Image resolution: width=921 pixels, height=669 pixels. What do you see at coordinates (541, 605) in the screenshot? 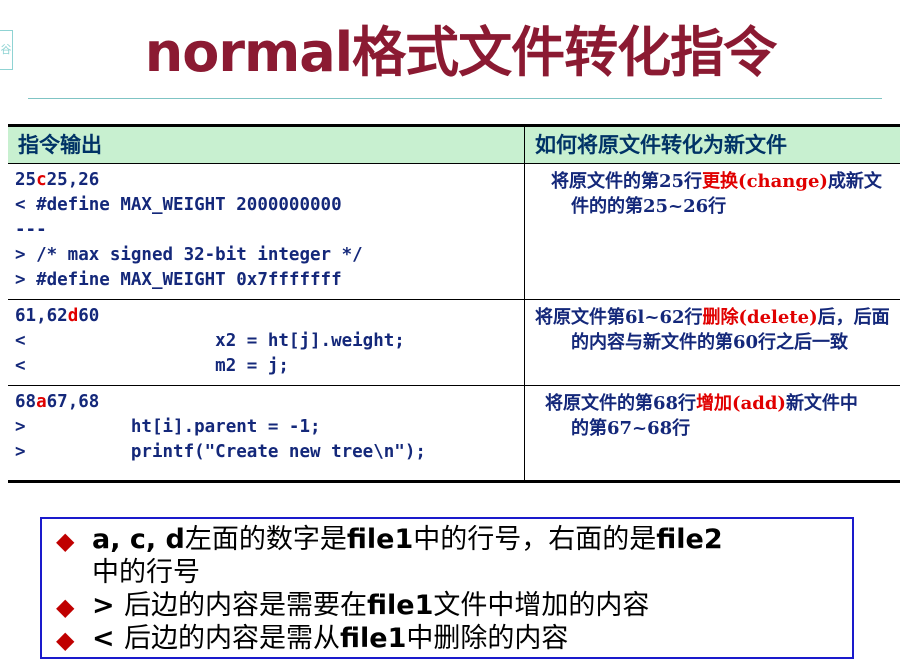
I see `note-text: 文件中增加的内容` at bounding box center [541, 605].